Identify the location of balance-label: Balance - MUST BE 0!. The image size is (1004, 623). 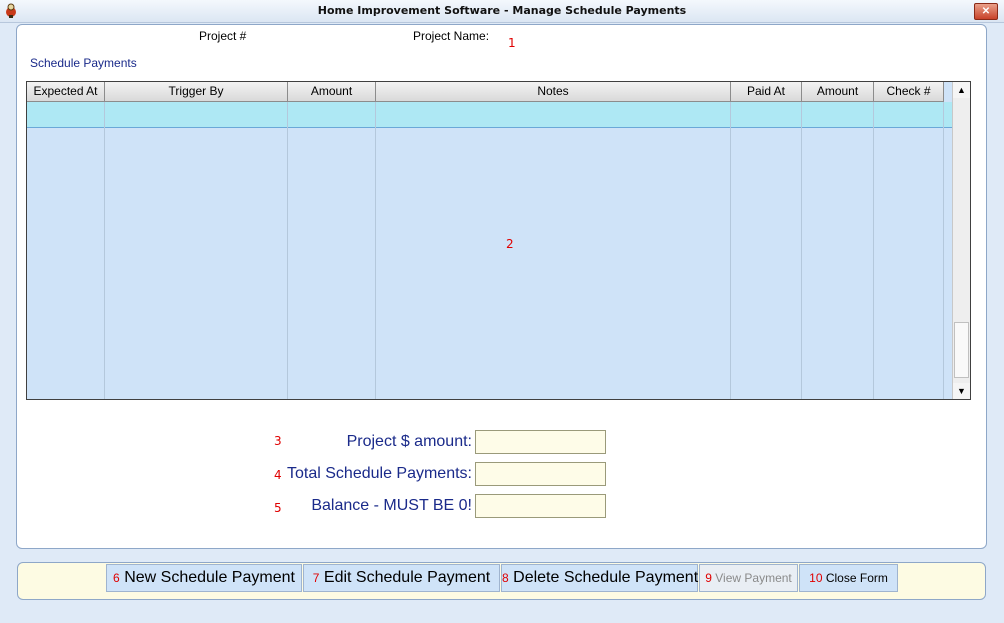
(391, 505).